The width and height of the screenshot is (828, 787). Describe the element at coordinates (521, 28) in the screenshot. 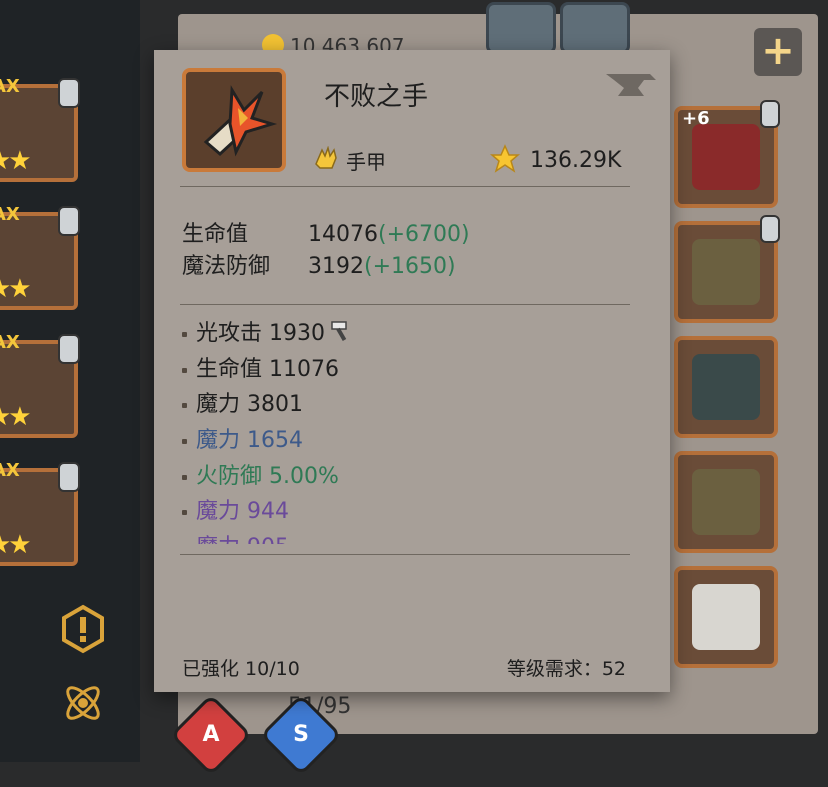

I see `lock-button` at that location.